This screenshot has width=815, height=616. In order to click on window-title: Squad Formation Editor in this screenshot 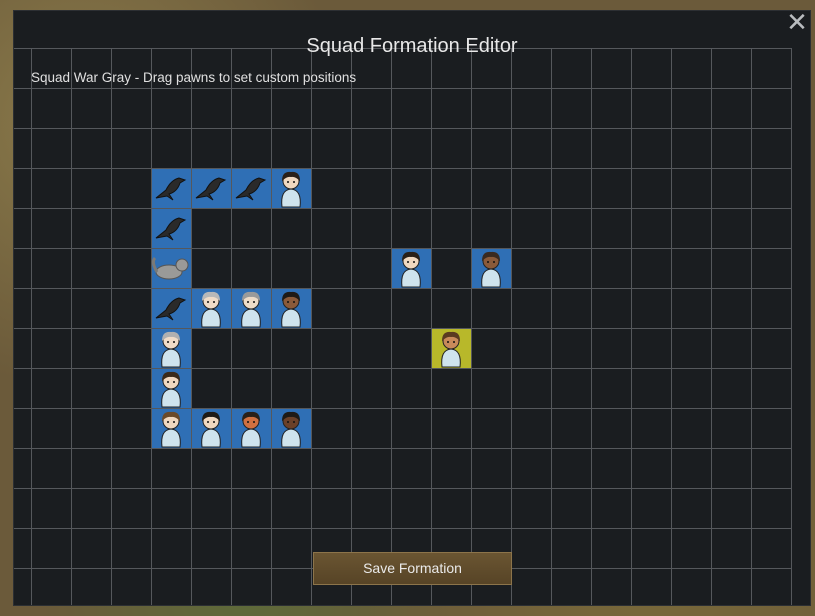, I will do `click(412, 46)`.